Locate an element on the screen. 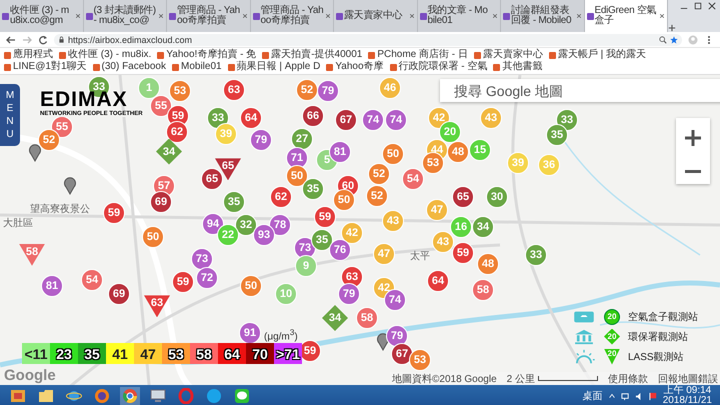 Image resolution: width=720 pixels, height=405 pixels. bookmark-link: PChome 商店街 - 日 is located at coordinates (418, 55).